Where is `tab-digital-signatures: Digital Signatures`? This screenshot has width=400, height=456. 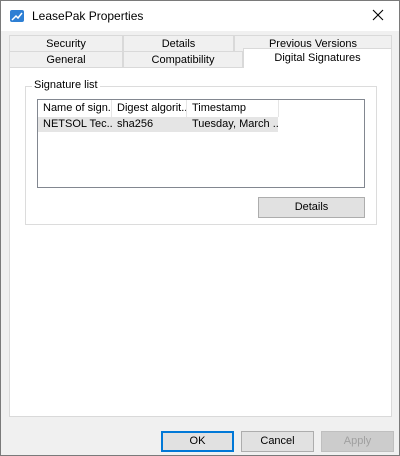 tab-digital-signatures: Digital Signatures is located at coordinates (317, 58).